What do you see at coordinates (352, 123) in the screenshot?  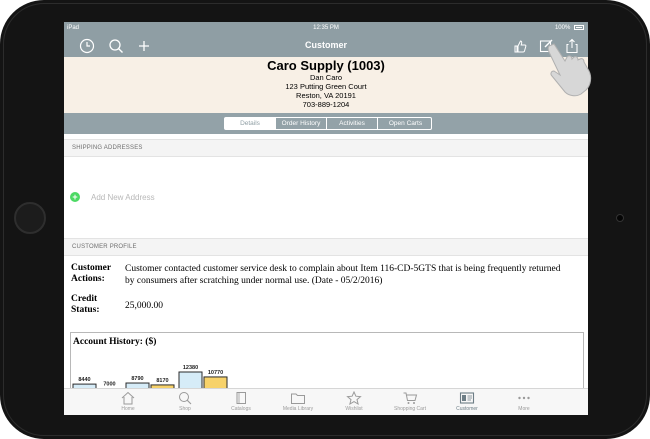 I see `tab-activities: Activities` at bounding box center [352, 123].